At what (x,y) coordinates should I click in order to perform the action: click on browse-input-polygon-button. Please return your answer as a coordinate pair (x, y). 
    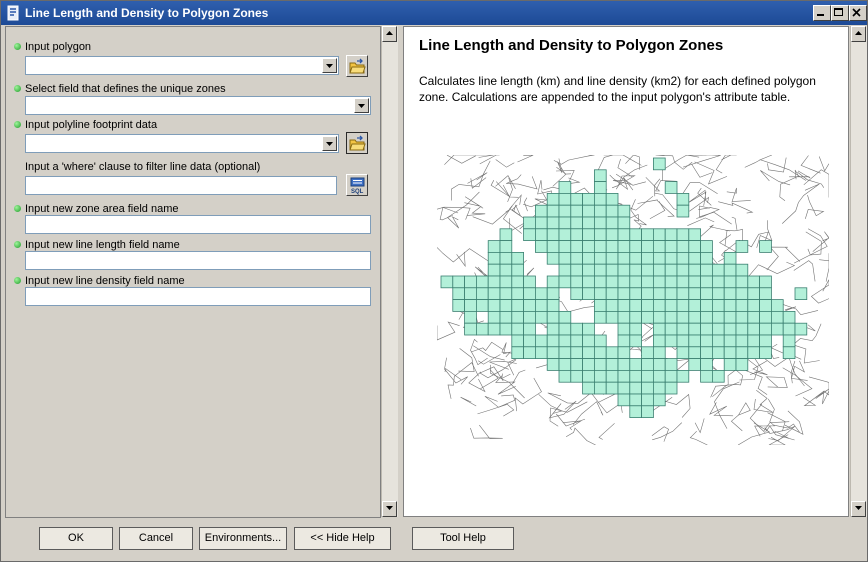
    Looking at the image, I should click on (357, 66).